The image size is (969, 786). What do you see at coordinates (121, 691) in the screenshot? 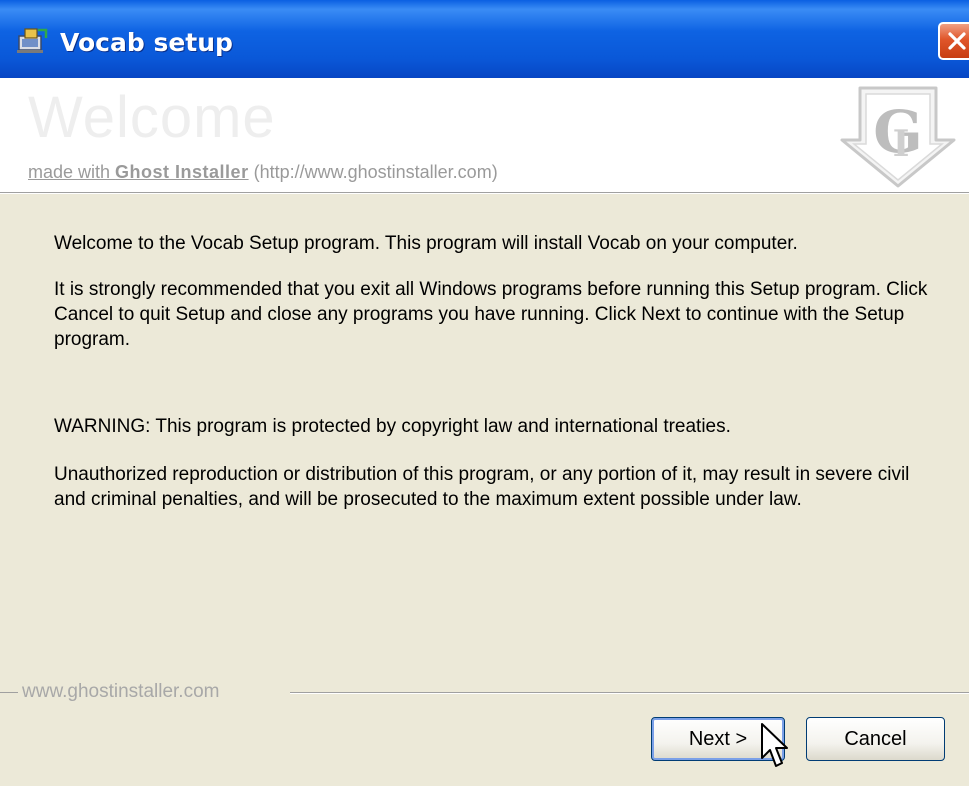
I see `footer-brand: www.ghostinstaller.com` at bounding box center [121, 691].